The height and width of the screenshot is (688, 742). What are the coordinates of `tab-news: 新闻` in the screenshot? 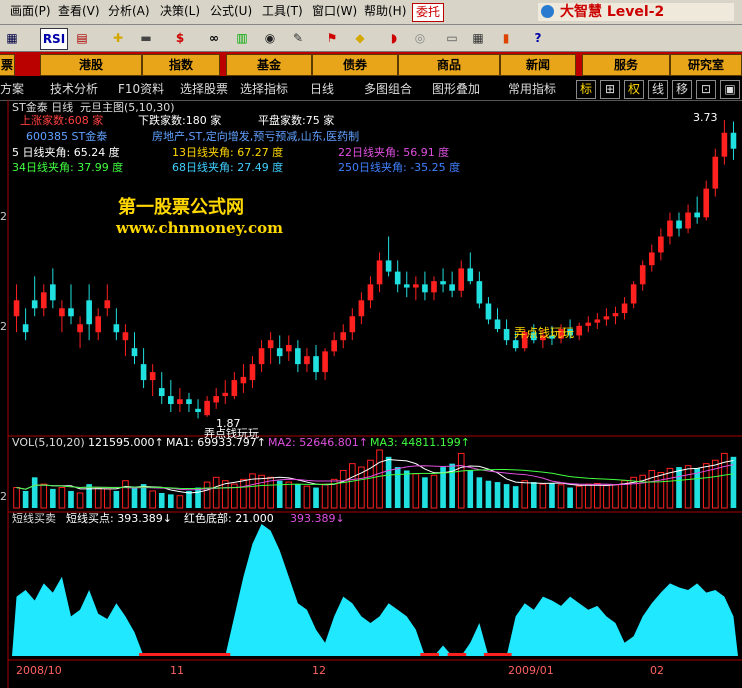 It's located at (538, 65).